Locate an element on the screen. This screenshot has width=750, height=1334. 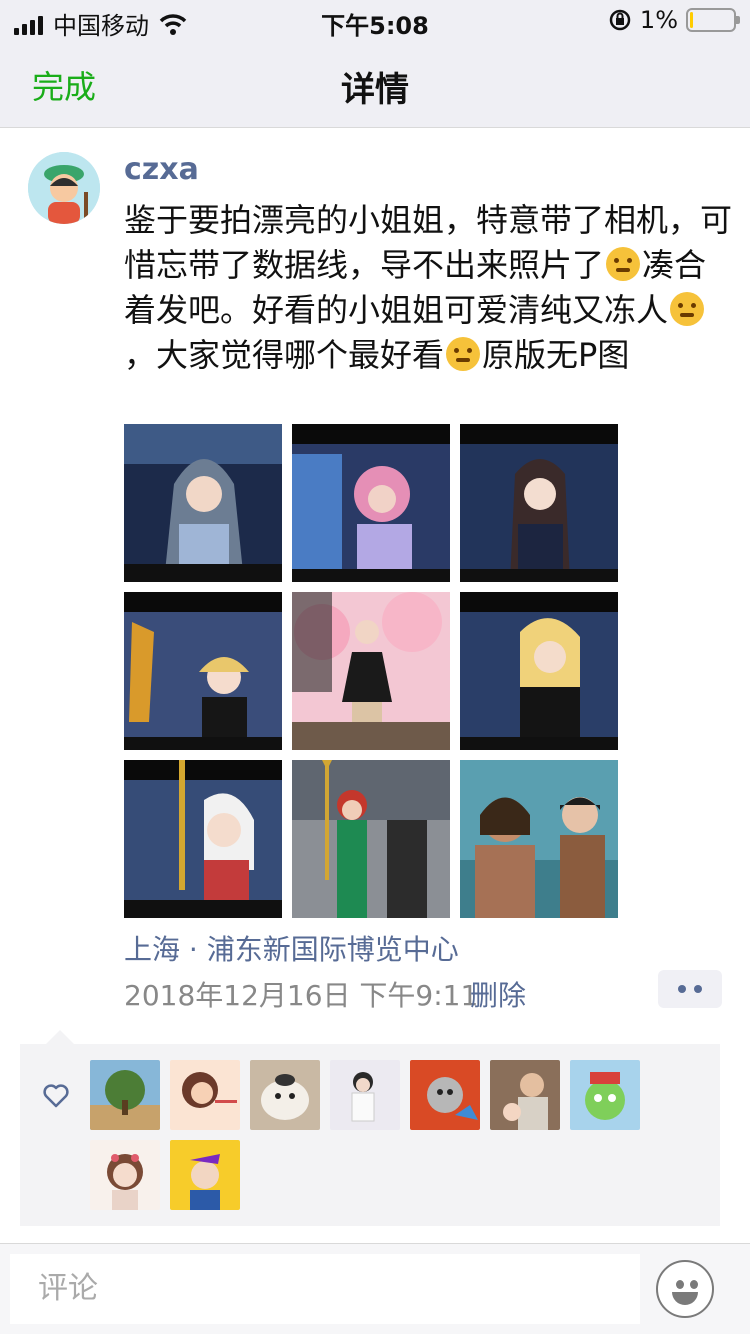
battery-fill is located at coordinates (691, 20).